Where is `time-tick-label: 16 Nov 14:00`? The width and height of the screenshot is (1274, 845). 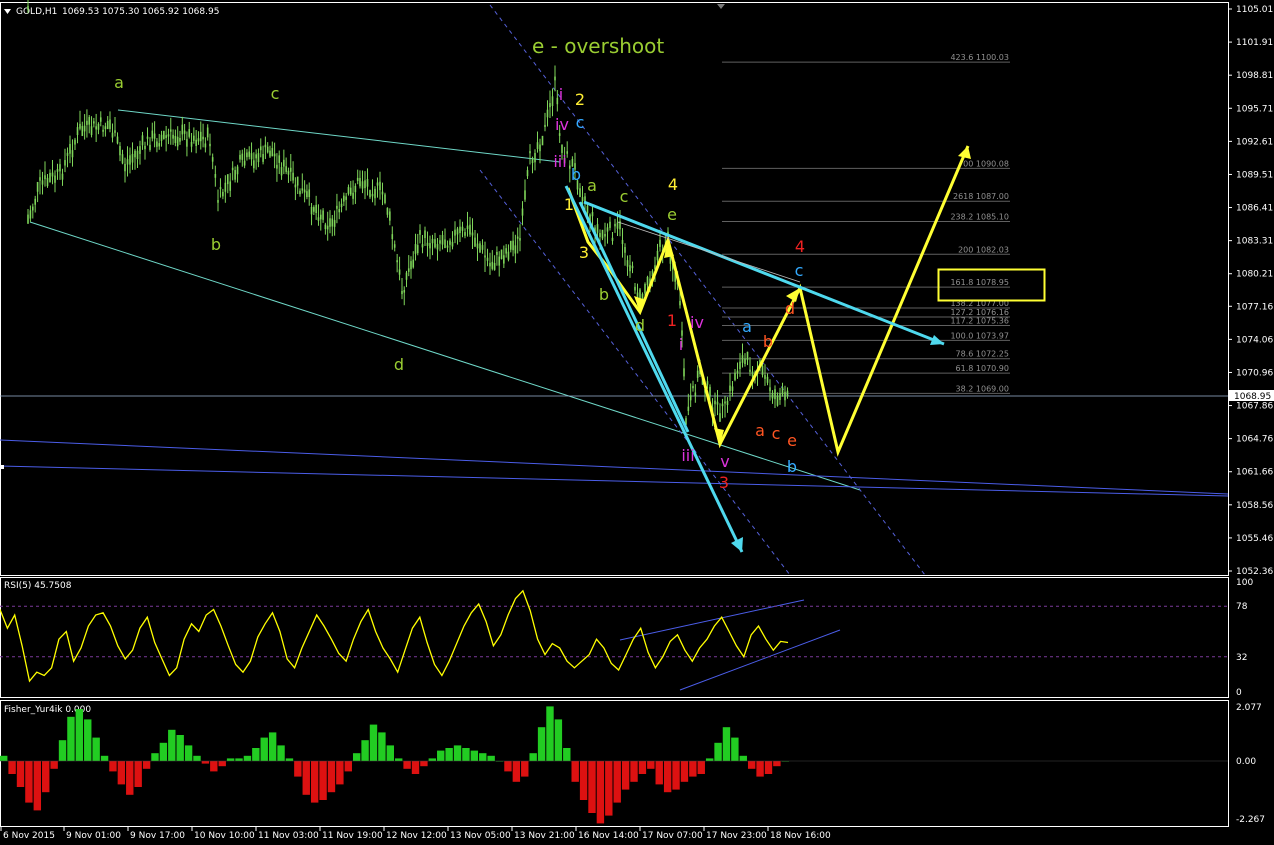
time-tick-label: 16 Nov 14:00 is located at coordinates (608, 836).